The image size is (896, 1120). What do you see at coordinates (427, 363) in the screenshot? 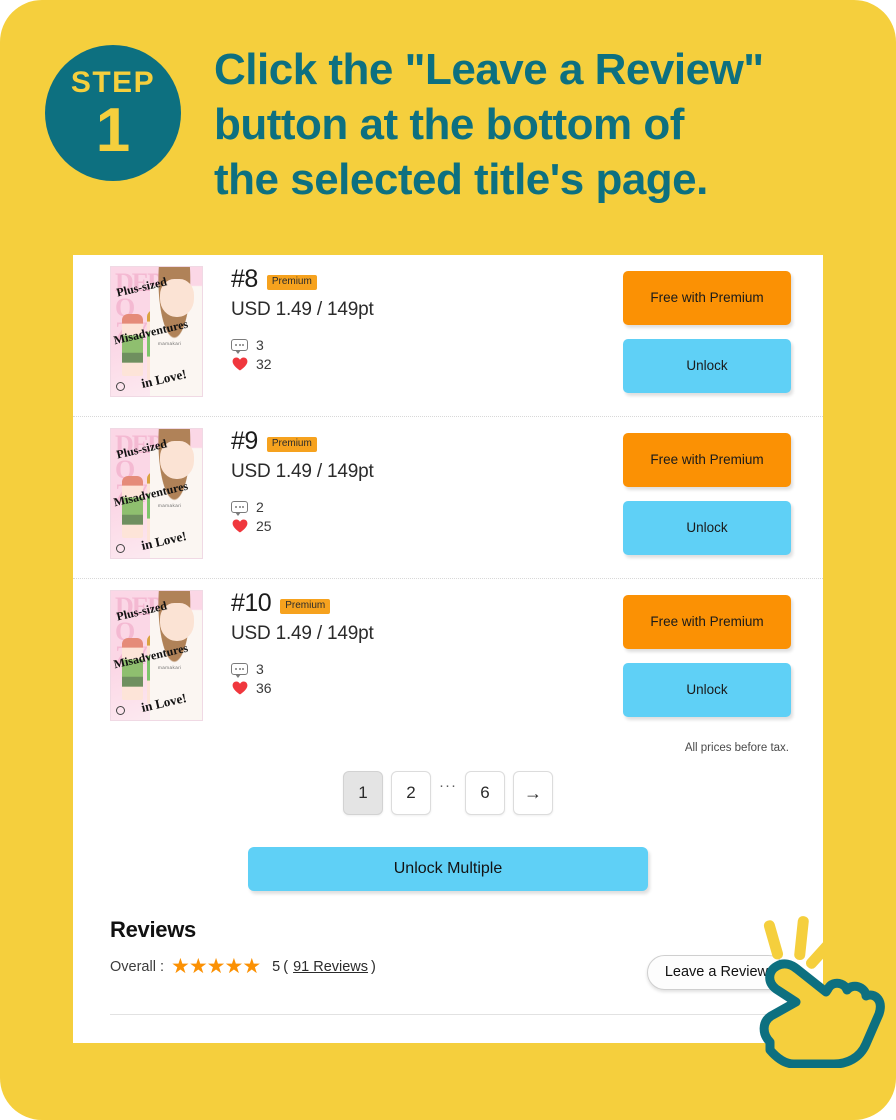
I see `like-stat: 32` at bounding box center [427, 363].